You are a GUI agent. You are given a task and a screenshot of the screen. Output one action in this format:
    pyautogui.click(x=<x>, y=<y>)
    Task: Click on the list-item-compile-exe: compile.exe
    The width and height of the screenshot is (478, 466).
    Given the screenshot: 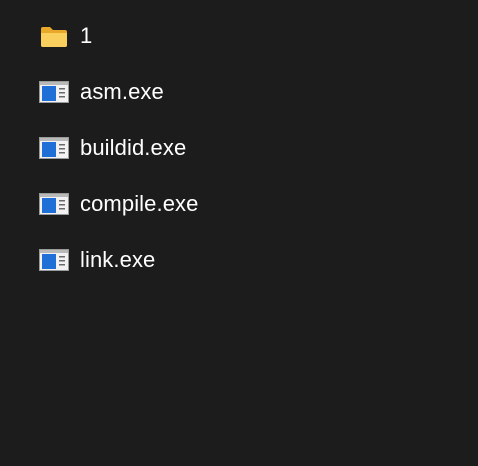 What is the action you would take?
    pyautogui.click(x=119, y=204)
    